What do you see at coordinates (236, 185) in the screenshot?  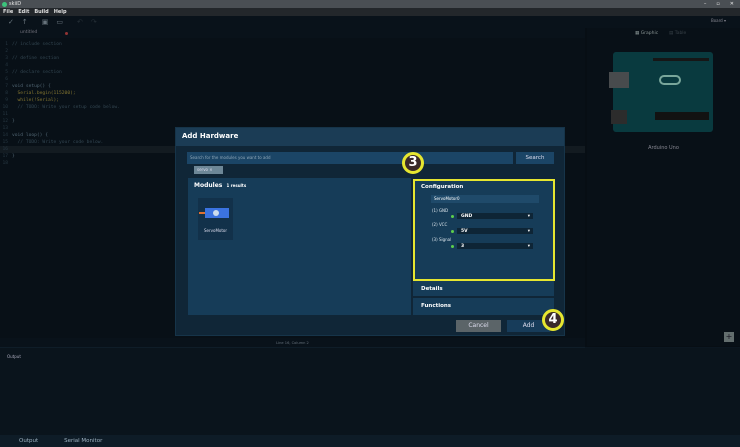 I see `results-count: 1 results` at bounding box center [236, 185].